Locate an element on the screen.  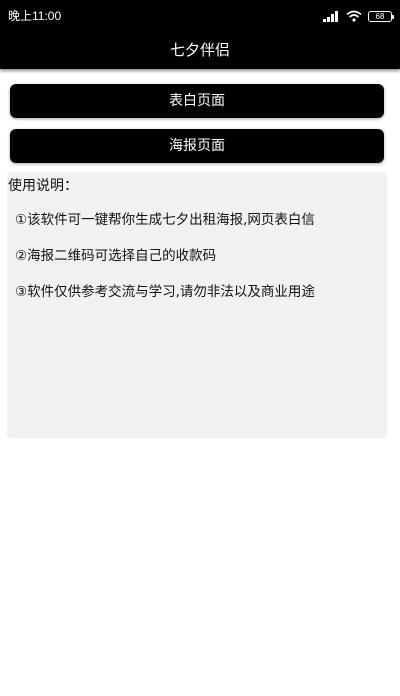
status-time: 晚上11:00 is located at coordinates (35, 16).